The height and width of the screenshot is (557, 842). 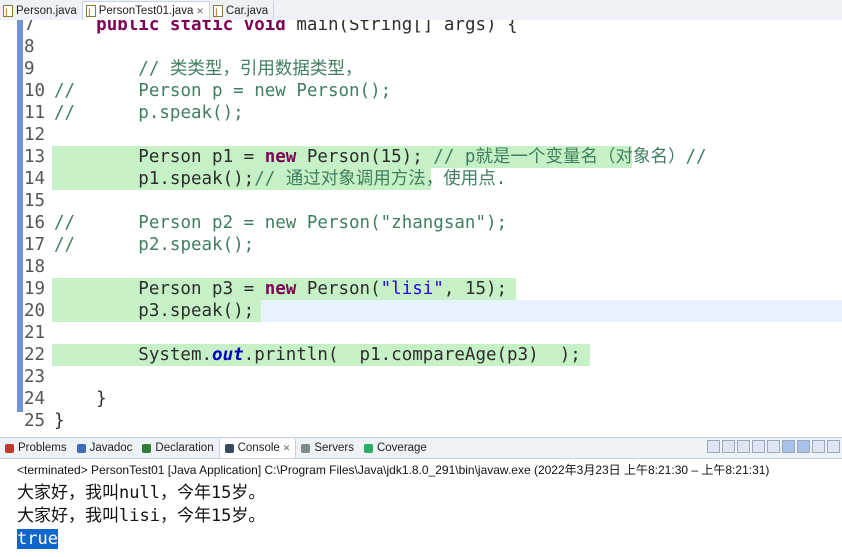 What do you see at coordinates (35, 201) in the screenshot?
I see `line-number: 15` at bounding box center [35, 201].